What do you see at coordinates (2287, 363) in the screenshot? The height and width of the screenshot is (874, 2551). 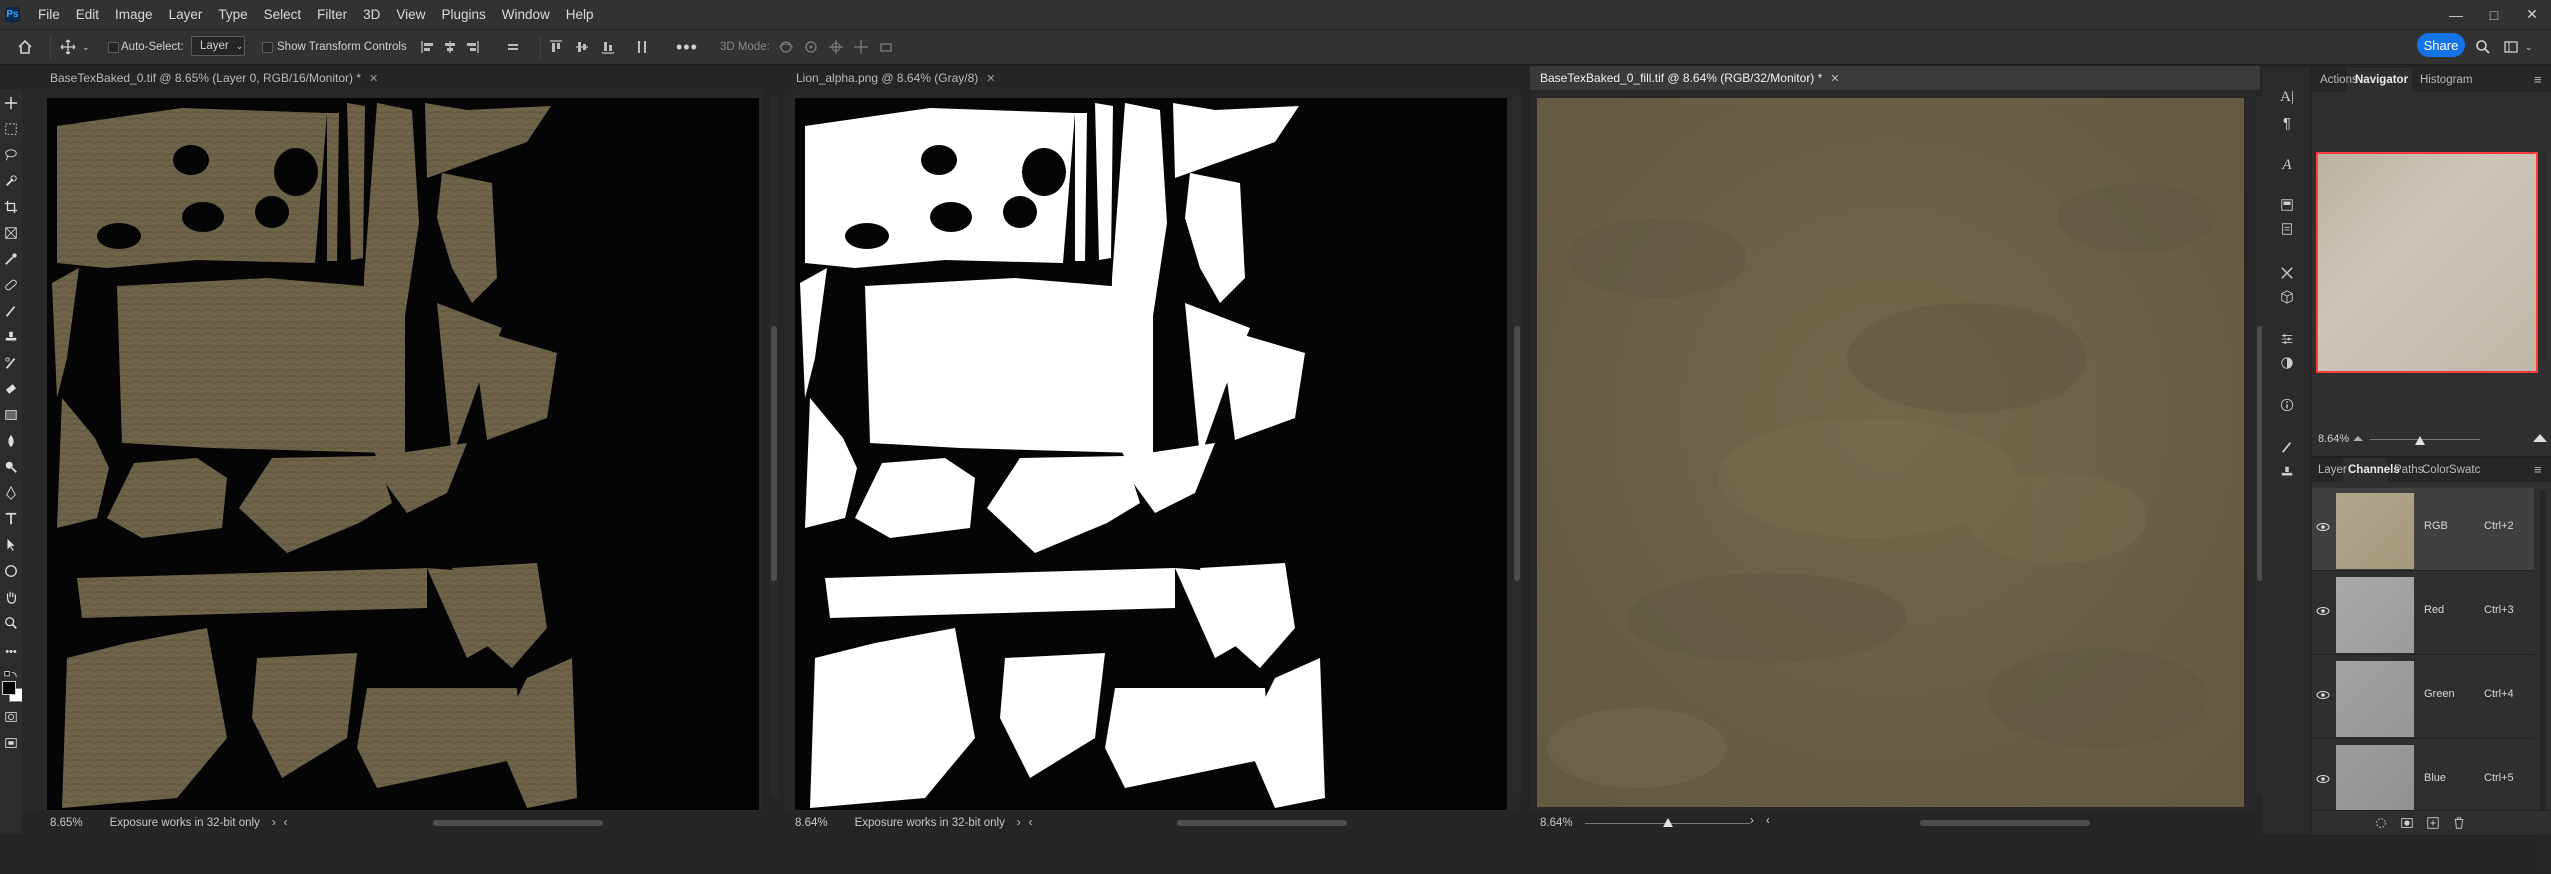 I see `color-panel-icon` at bounding box center [2287, 363].